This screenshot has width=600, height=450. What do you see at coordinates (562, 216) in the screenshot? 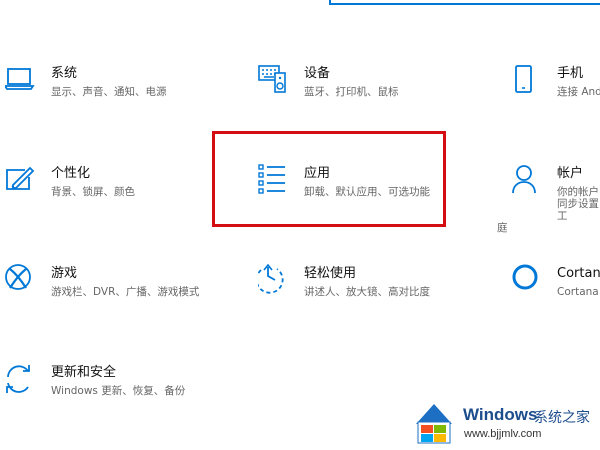
I see `tile-desc-line: 工` at bounding box center [562, 216].